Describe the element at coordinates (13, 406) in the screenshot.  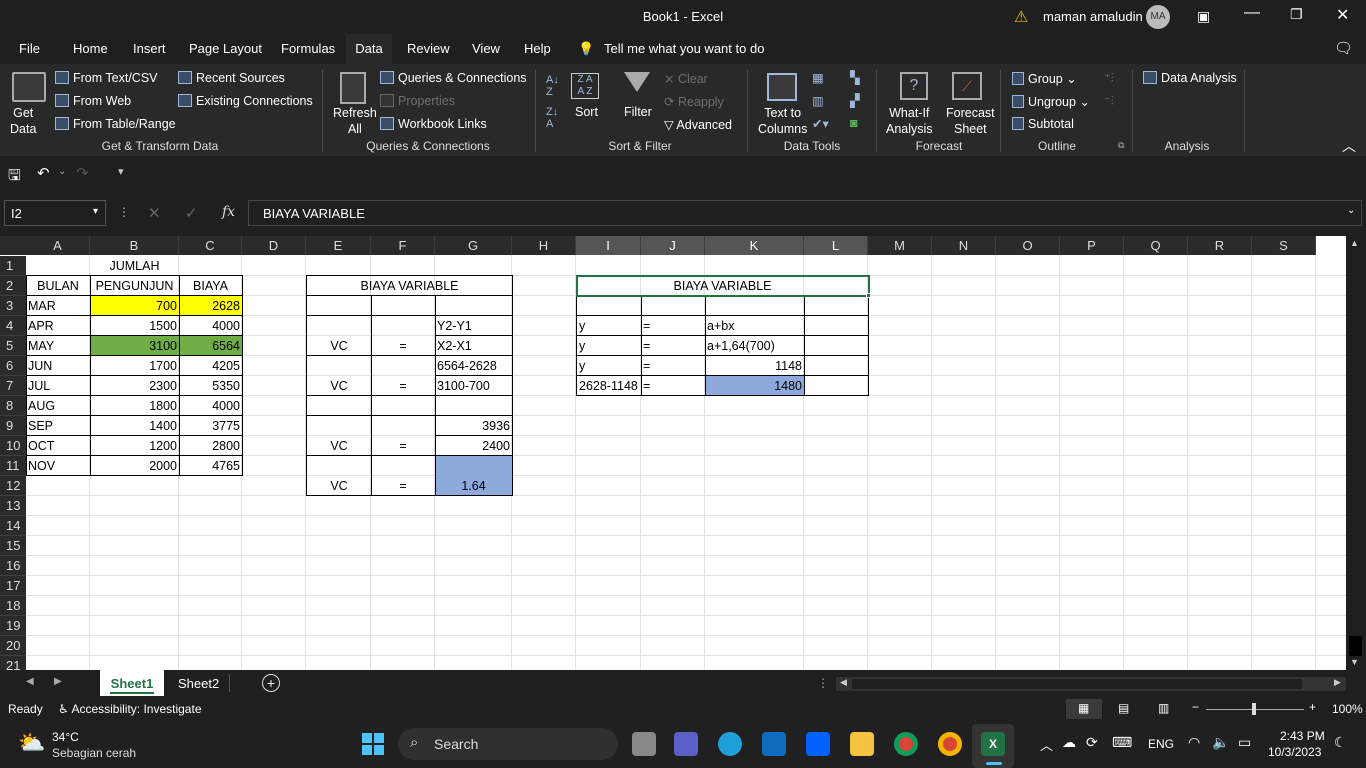
I see `row-header-8: 8` at that location.